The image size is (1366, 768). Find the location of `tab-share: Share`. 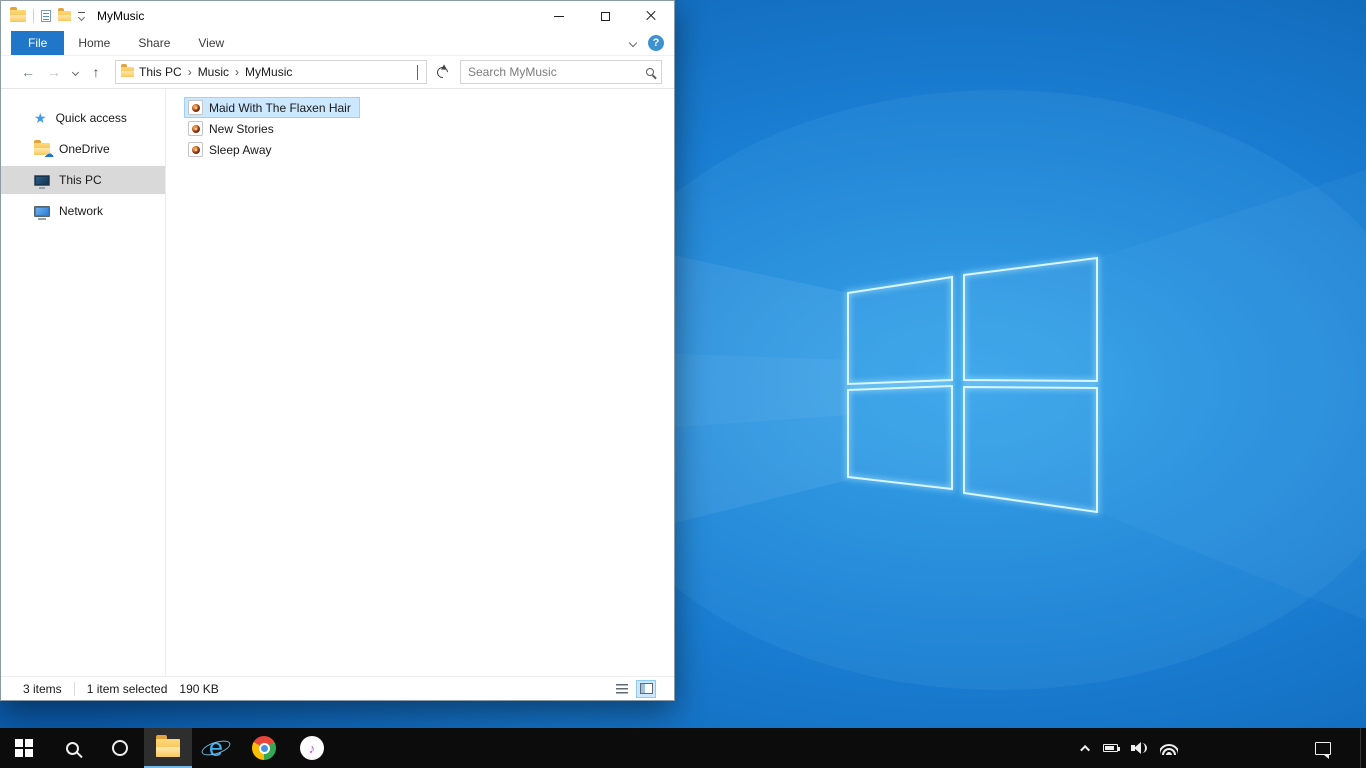

tab-share: Share is located at coordinates (154, 43).